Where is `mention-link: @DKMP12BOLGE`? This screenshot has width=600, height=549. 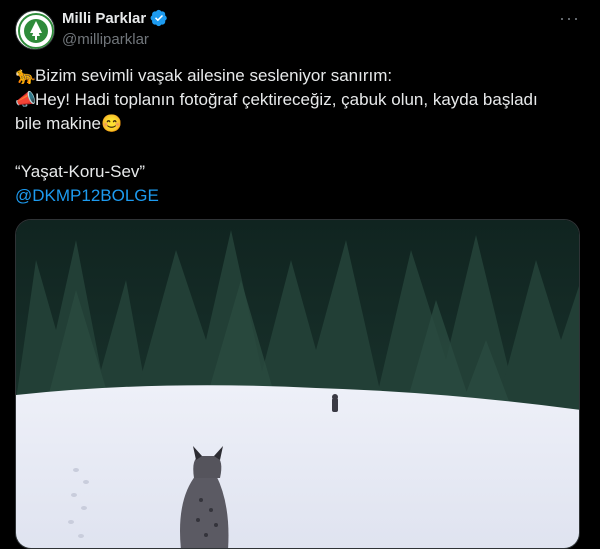 mention-link: @DKMP12BOLGE is located at coordinates (87, 195).